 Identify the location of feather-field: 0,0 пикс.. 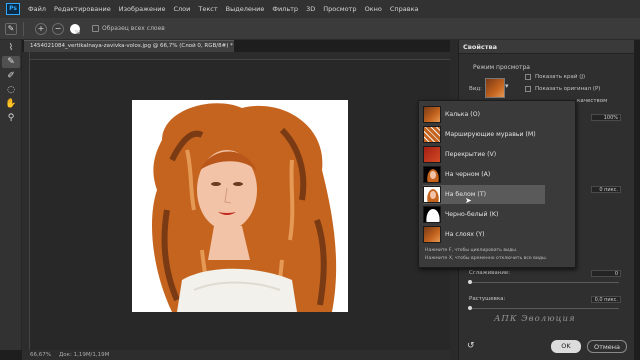
(606, 299).